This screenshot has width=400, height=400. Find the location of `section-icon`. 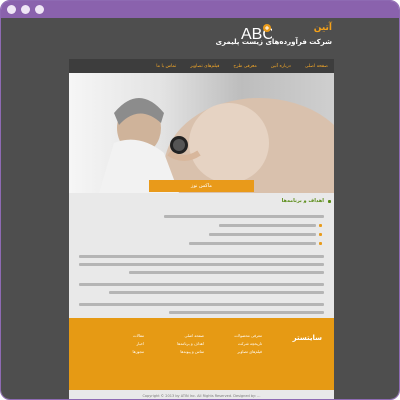

section-icon is located at coordinates (329, 201).